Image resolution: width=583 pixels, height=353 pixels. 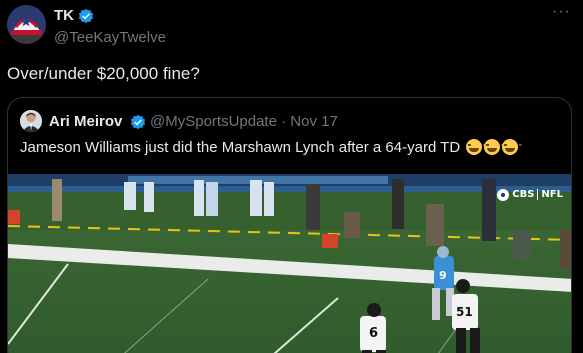 I want to click on cbs-nfl-logo: CBS NFL, so click(x=530, y=194).